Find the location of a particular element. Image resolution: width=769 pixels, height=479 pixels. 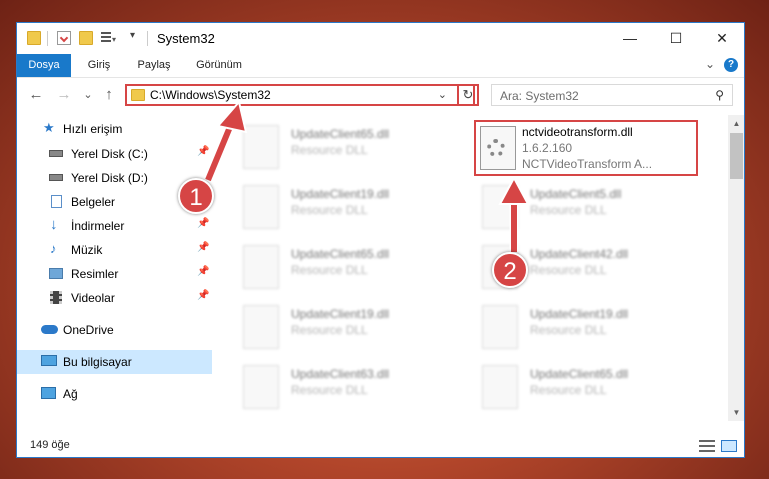

list-item: UpdateClient5.dll Resource DLL is located at coordinates (589, 207).